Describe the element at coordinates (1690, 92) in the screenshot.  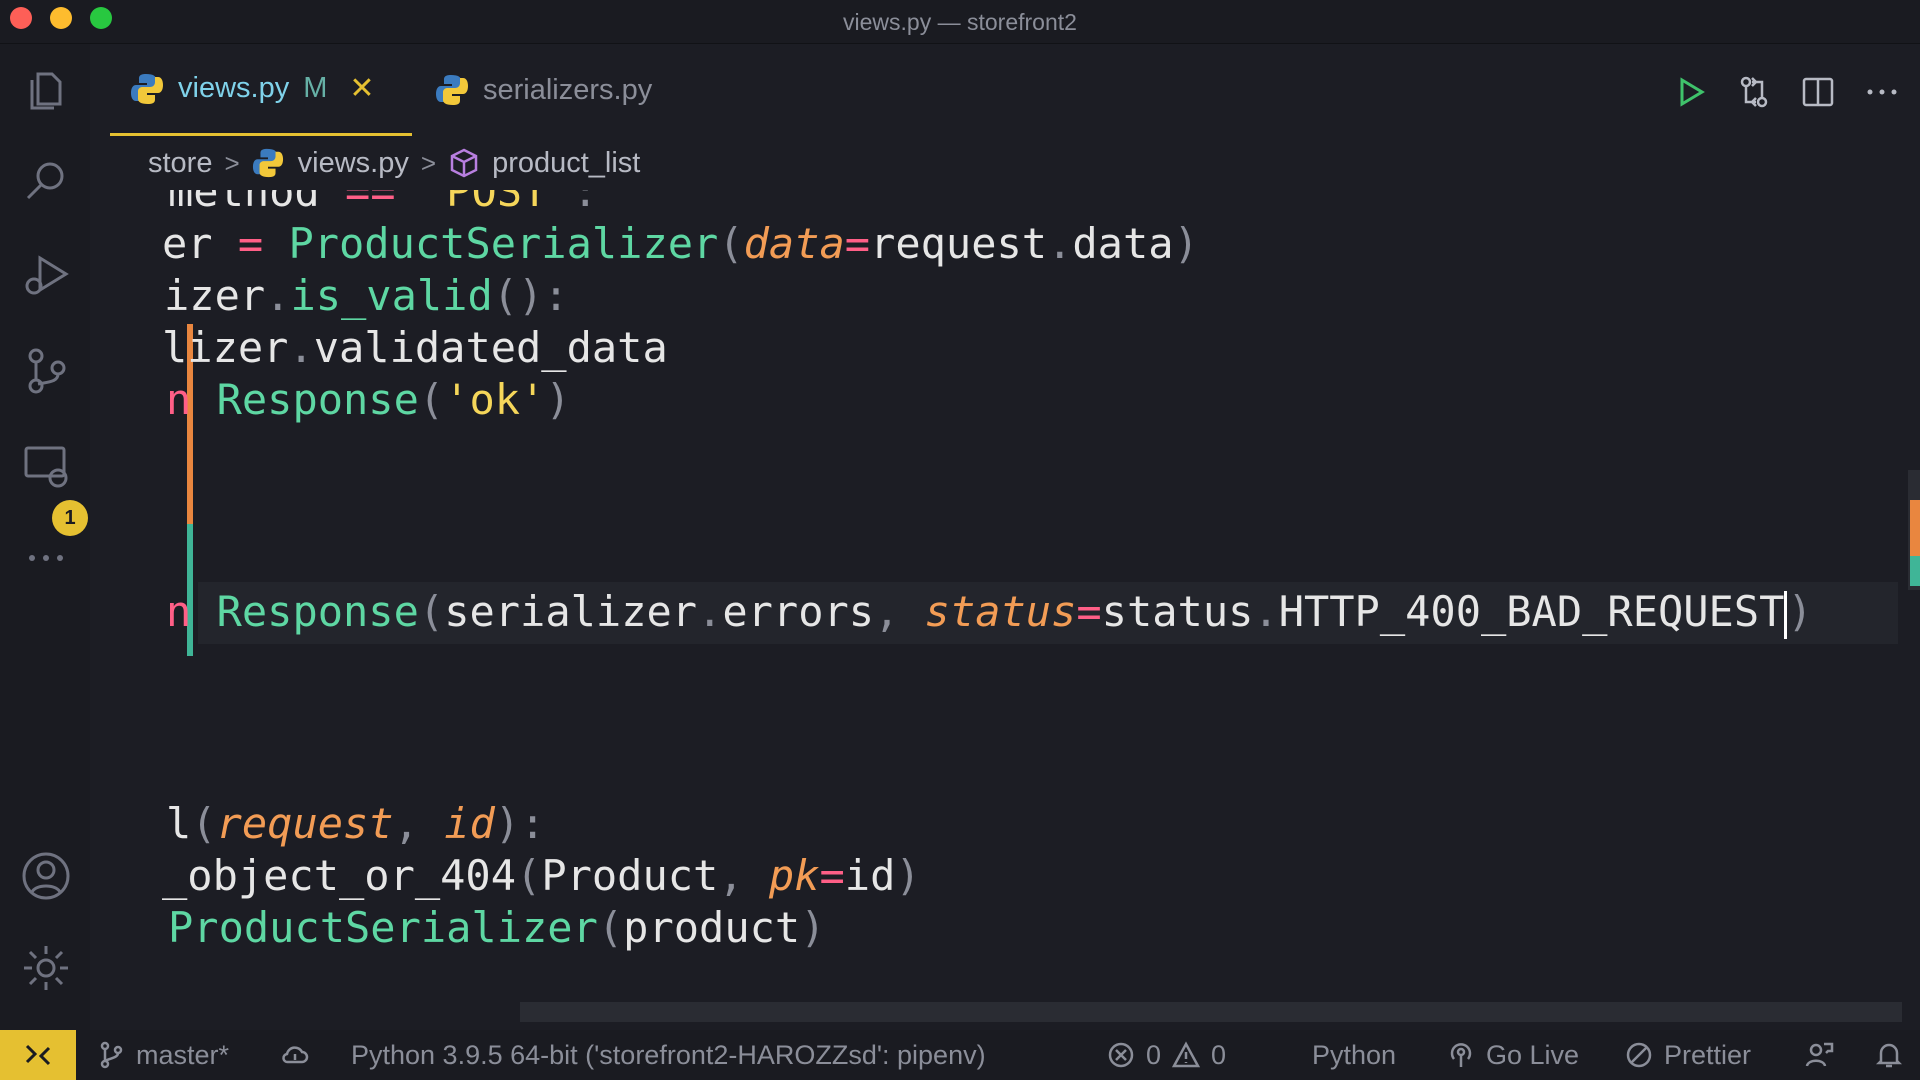
I see `run-file-icon` at that location.